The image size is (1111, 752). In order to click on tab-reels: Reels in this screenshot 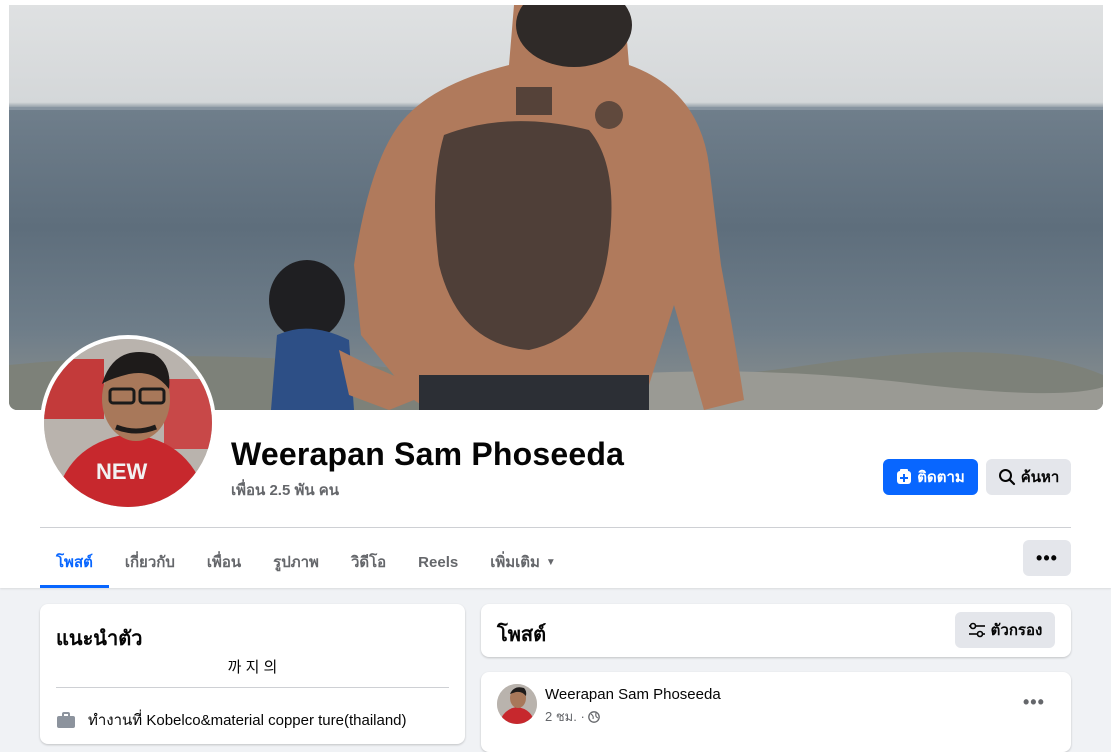, I will do `click(438, 562)`.